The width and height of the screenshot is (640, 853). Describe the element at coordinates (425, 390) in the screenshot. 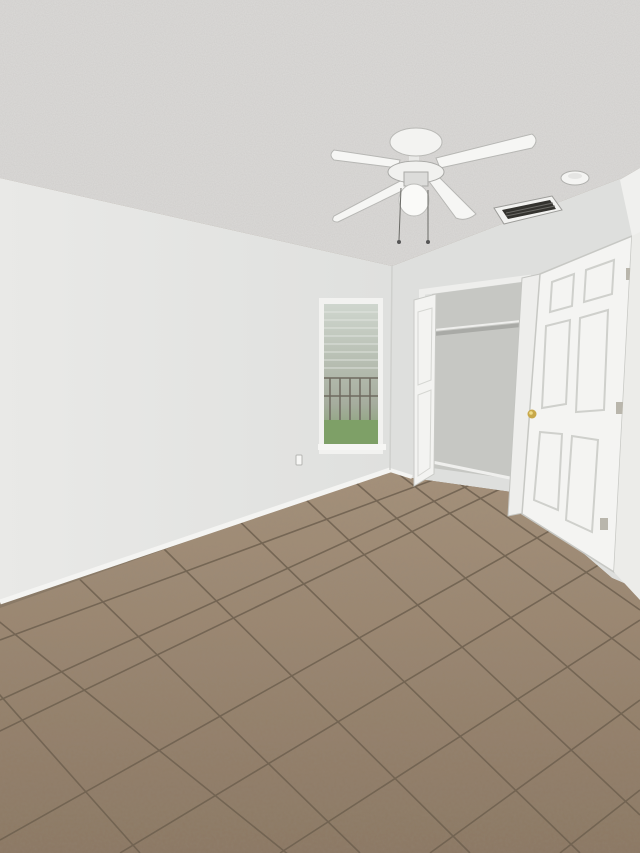

I see `closet-door-left` at that location.